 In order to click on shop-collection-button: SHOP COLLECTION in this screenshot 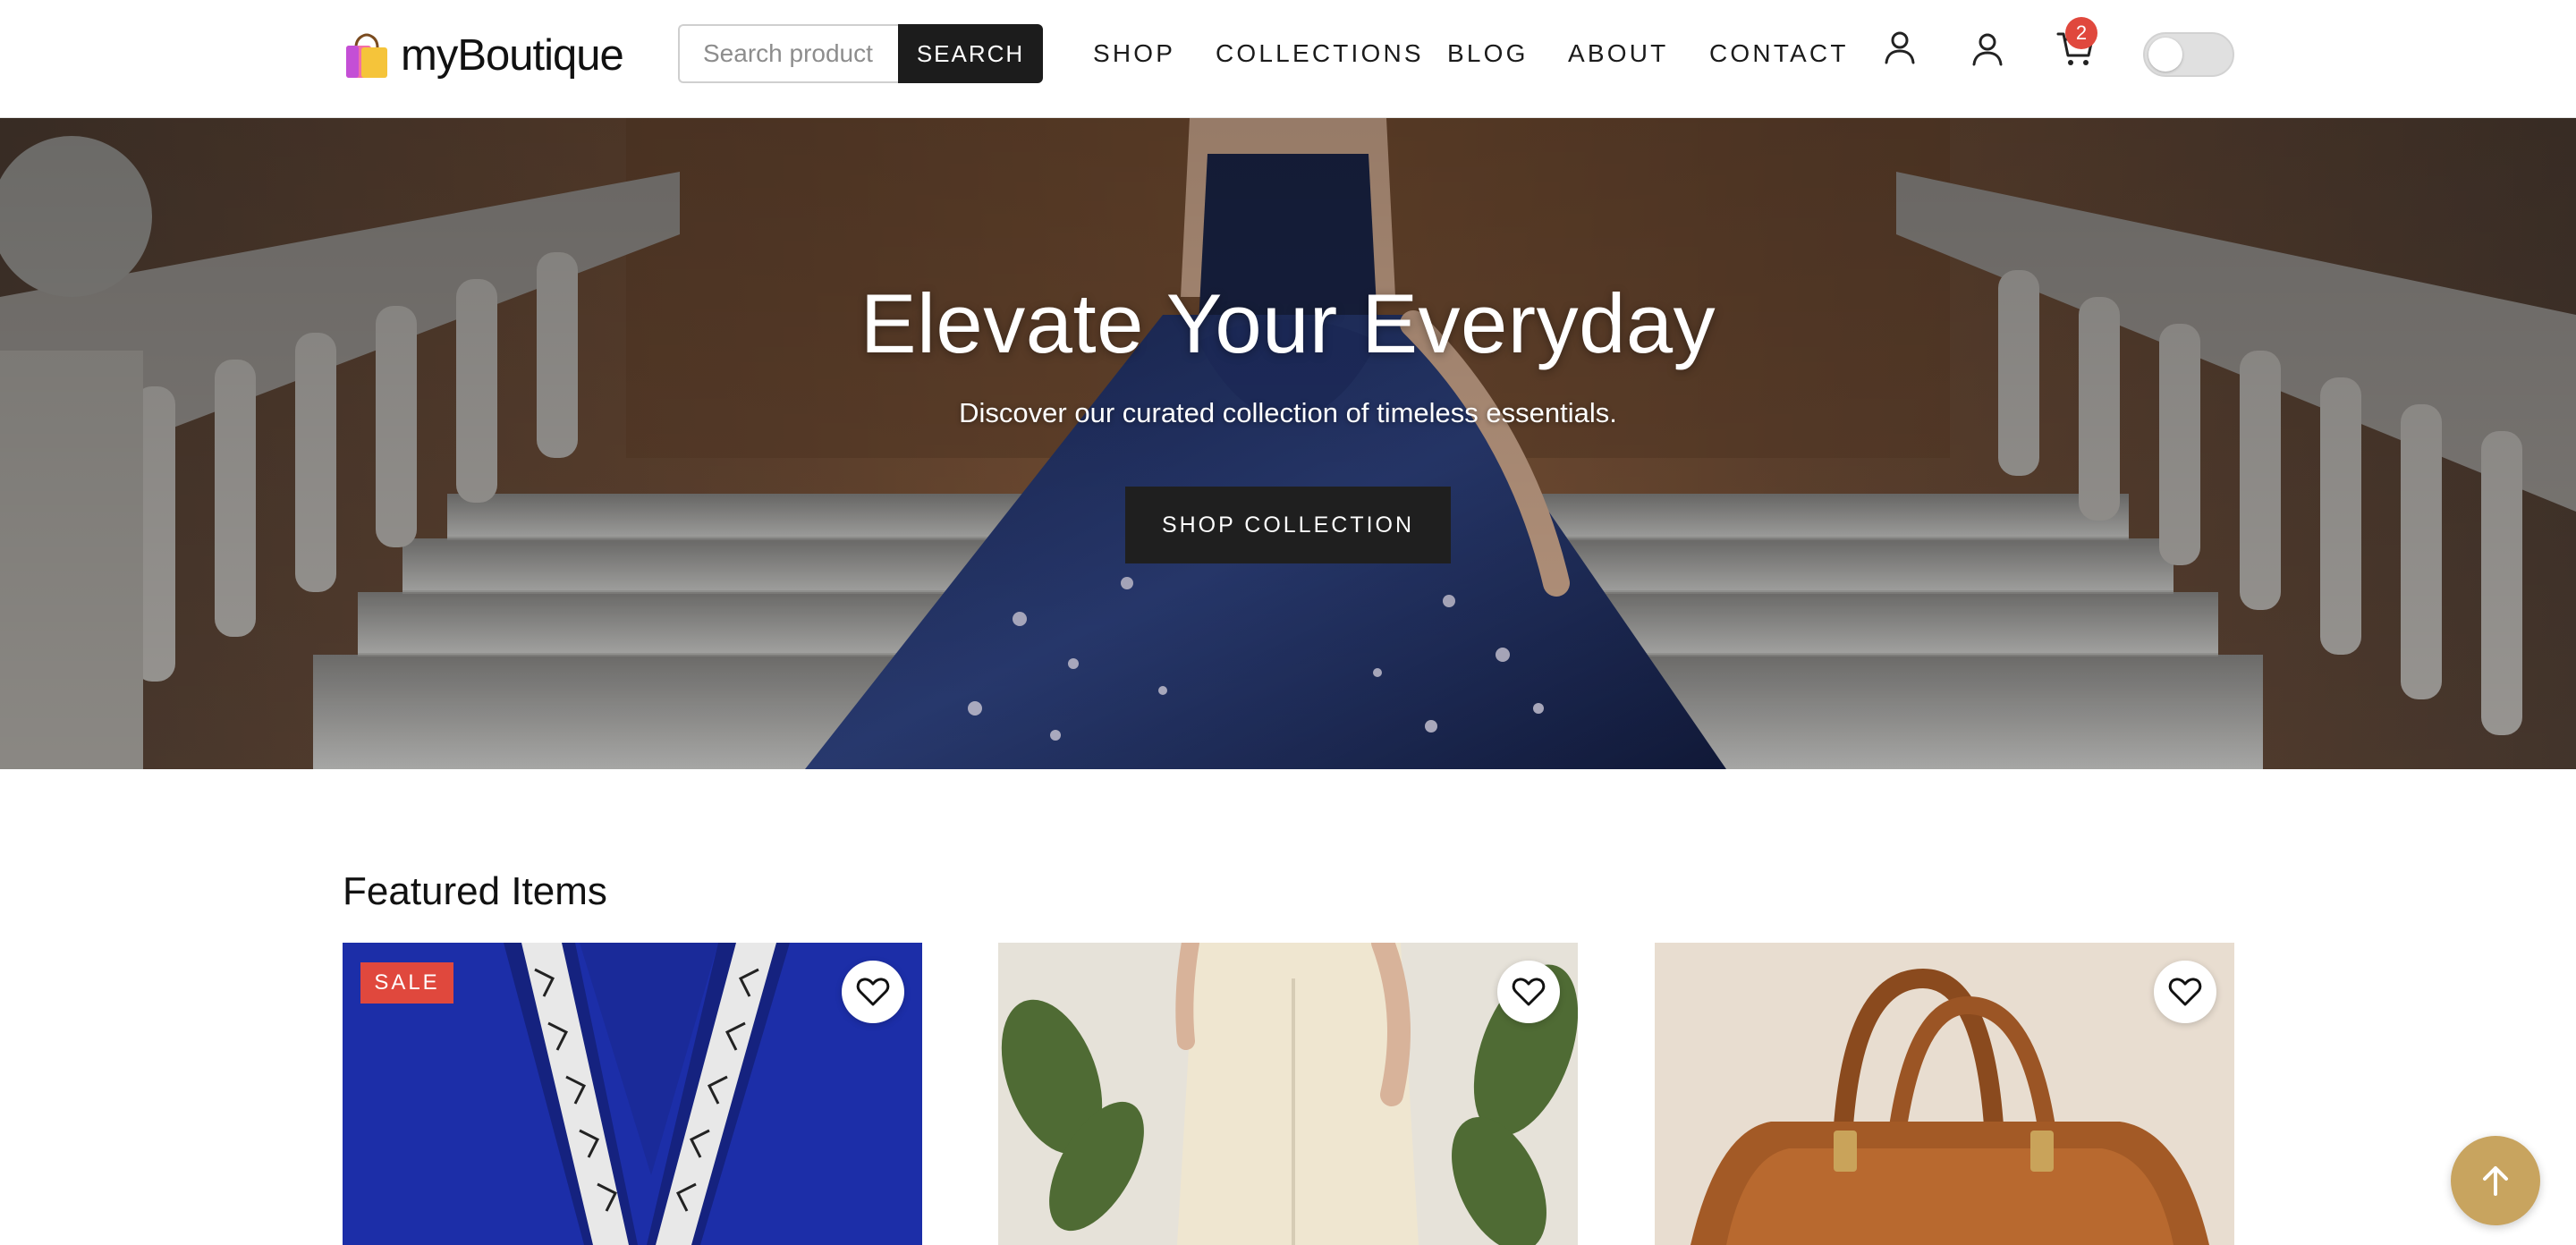, I will do `click(1288, 525)`.